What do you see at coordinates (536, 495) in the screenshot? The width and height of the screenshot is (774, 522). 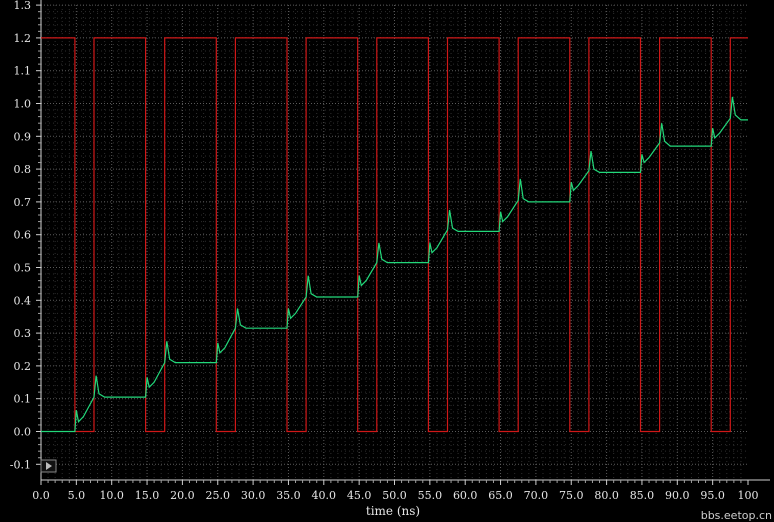 I see `x-tick-label: 70.0` at bounding box center [536, 495].